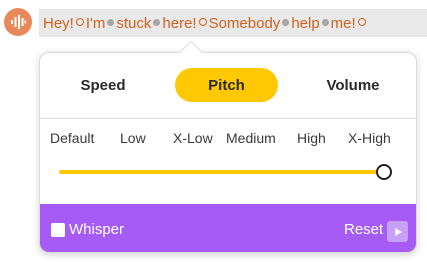 The image size is (427, 262). Describe the element at coordinates (363, 229) in the screenshot. I see `reset-button: Reset` at that location.